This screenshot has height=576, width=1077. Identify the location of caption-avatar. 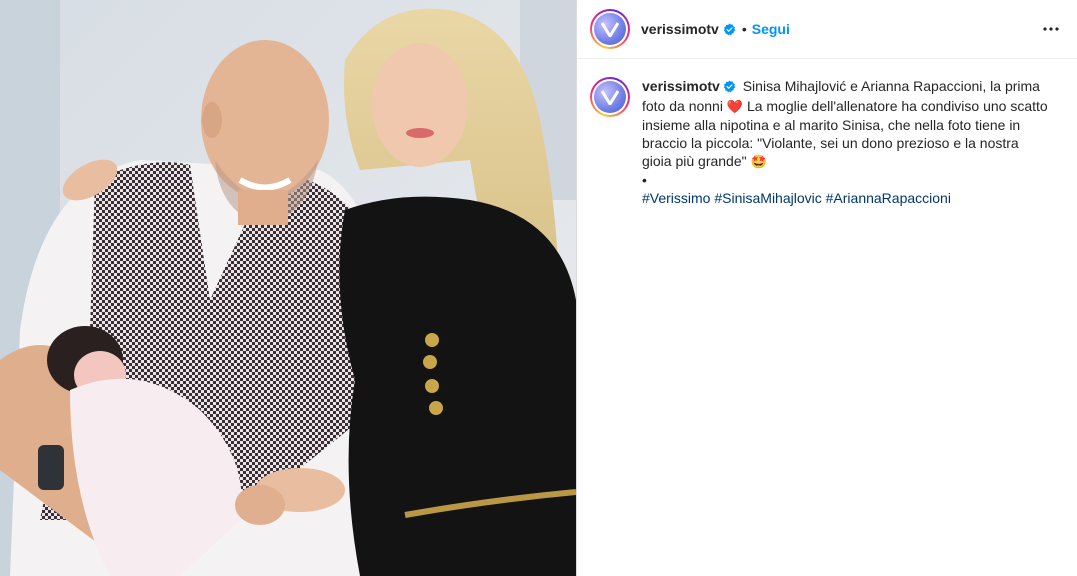
(610, 97).